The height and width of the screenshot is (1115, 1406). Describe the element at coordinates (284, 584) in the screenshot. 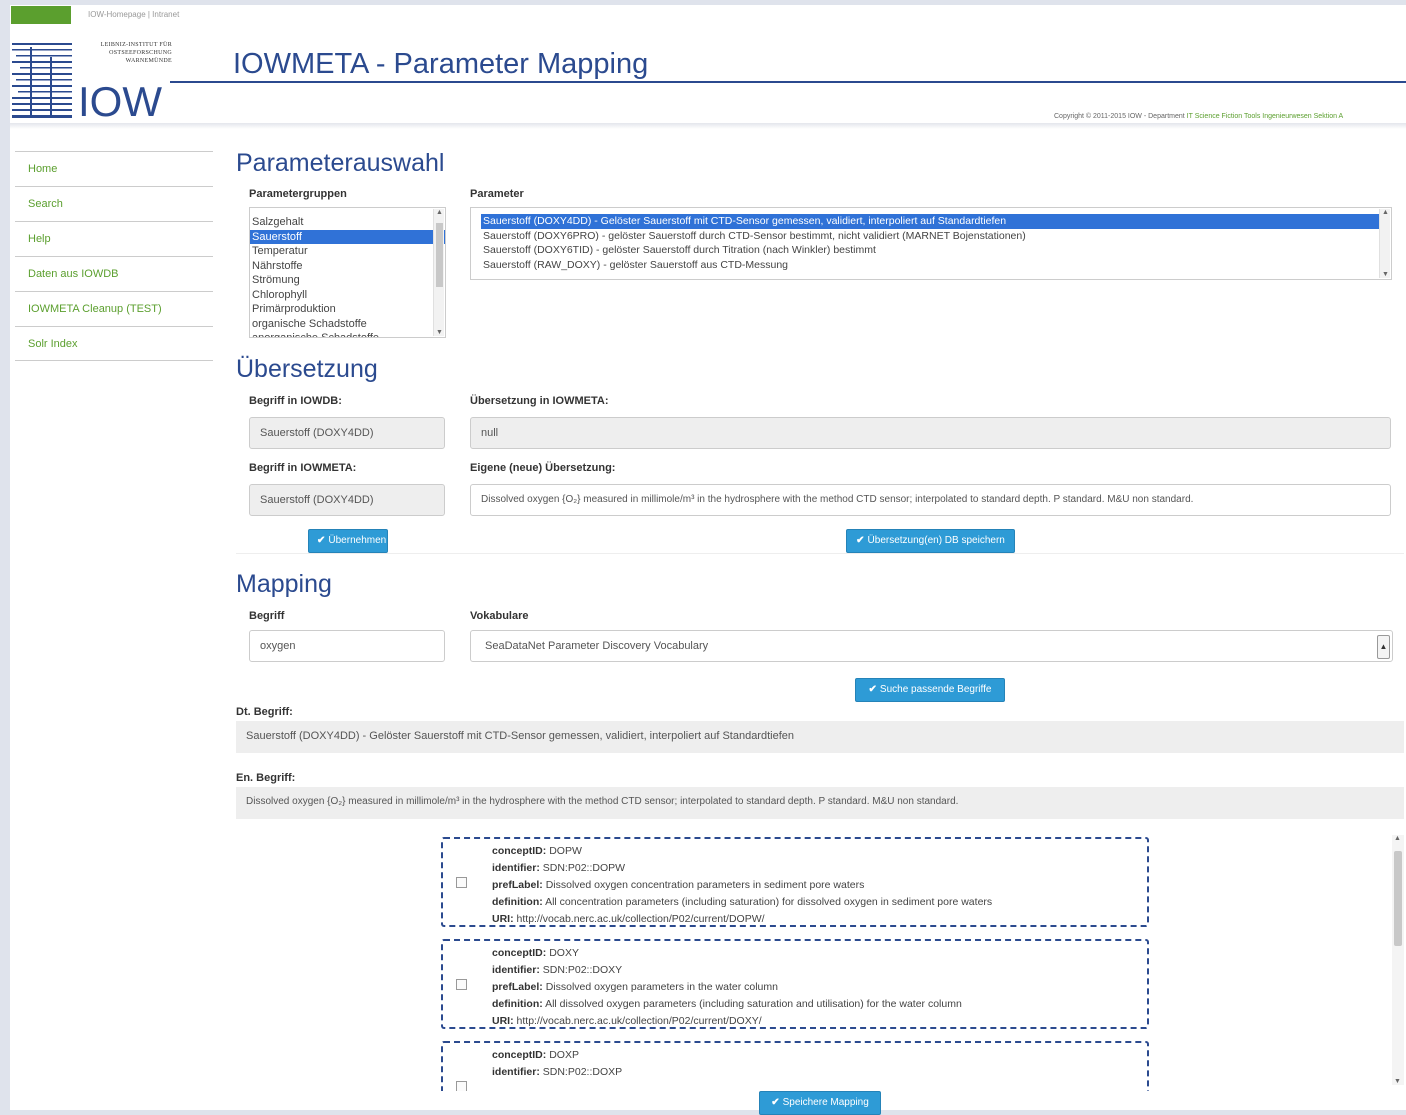

I see `section-heading-mapping: Mapping` at that location.